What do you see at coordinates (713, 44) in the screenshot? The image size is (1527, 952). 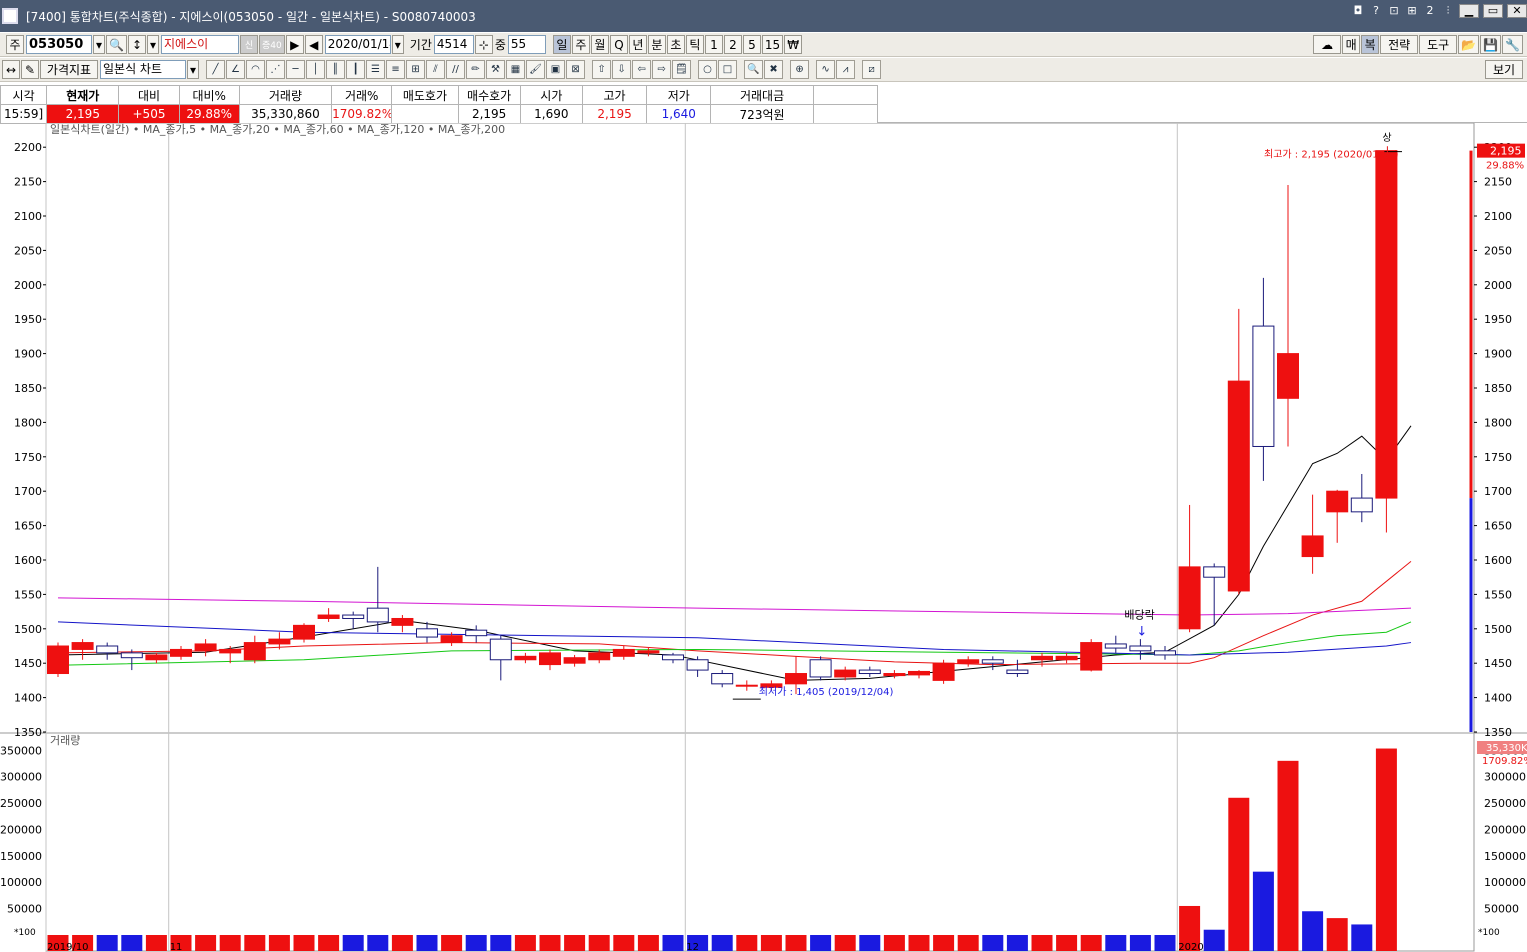 I see `interval-1: 1` at bounding box center [713, 44].